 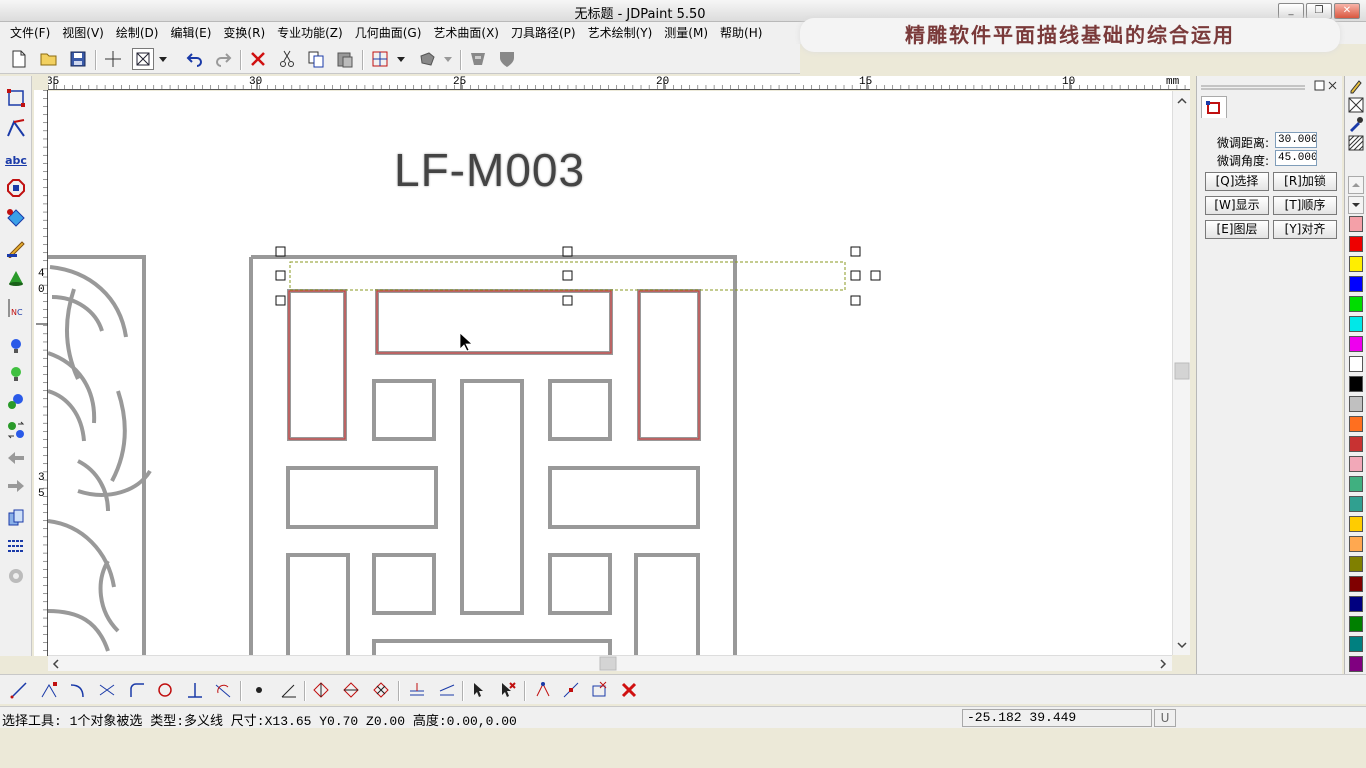 I want to click on cone-icon, so click(x=16, y=278).